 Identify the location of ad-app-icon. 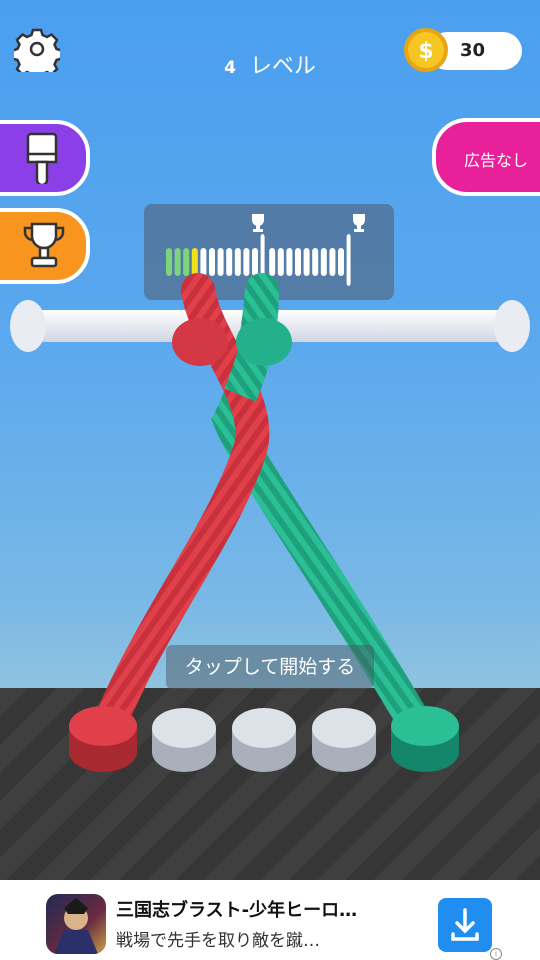
(76, 924).